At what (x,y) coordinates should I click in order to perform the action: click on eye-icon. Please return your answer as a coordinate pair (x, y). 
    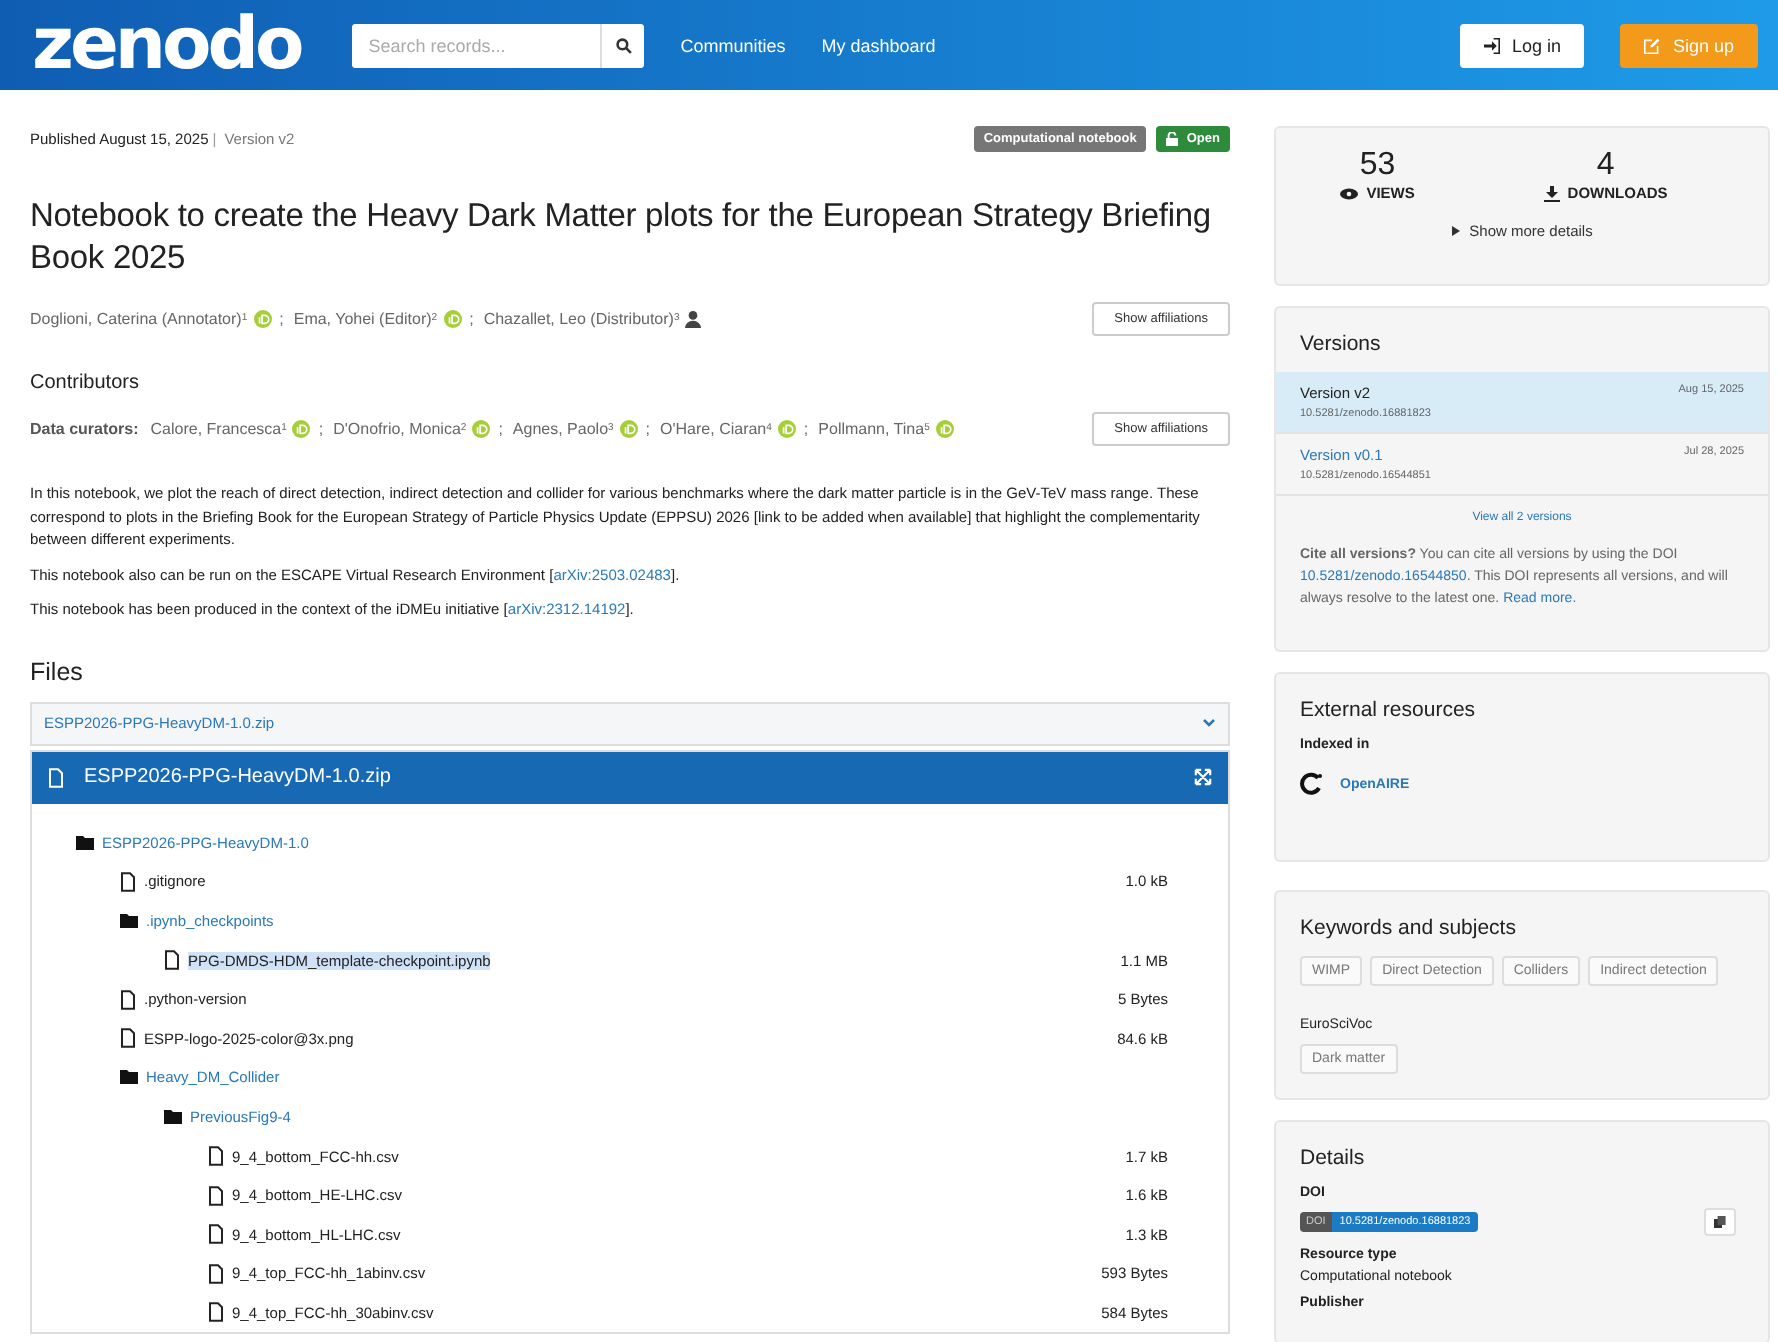
    Looking at the image, I should click on (1349, 193).